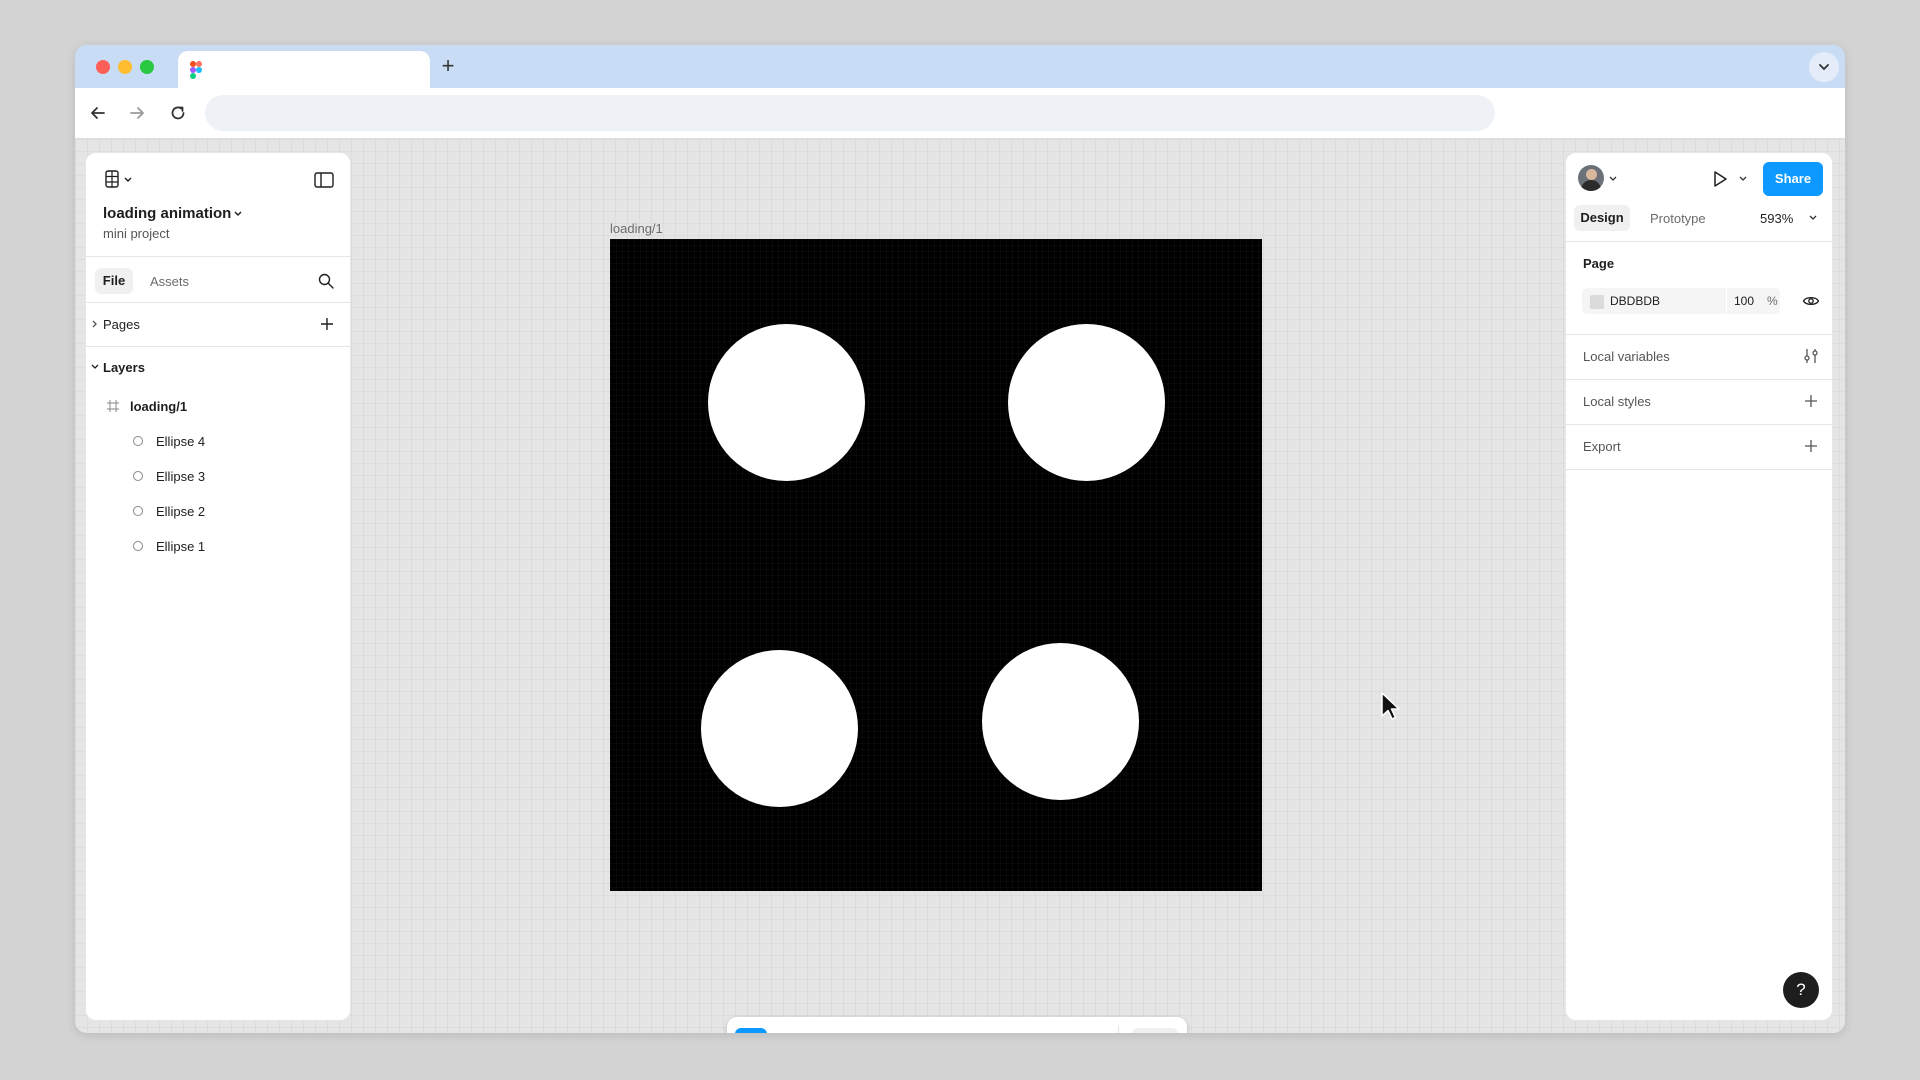 The width and height of the screenshot is (1920, 1080). I want to click on address-bar, so click(850, 113).